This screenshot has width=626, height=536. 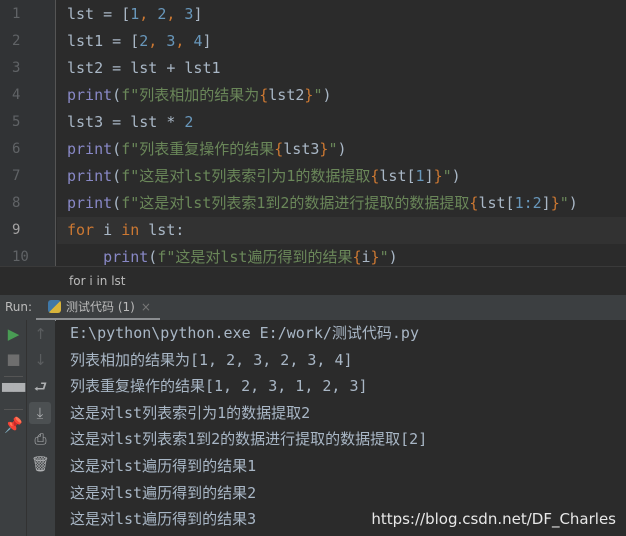 What do you see at coordinates (94, 14) in the screenshot?
I see `code-token: lst =` at bounding box center [94, 14].